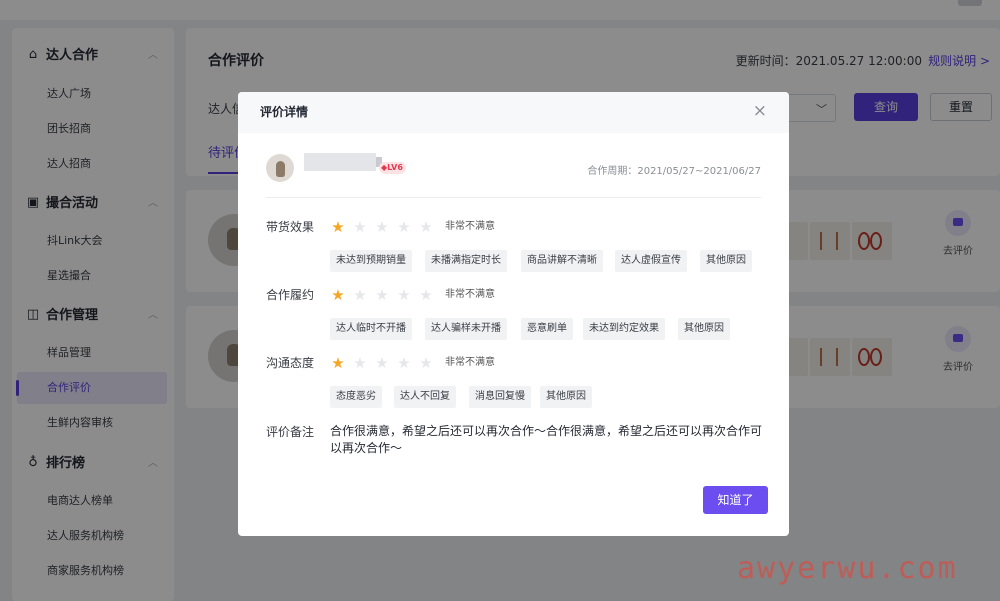  Describe the element at coordinates (735, 500) in the screenshot. I see `acknowledge-button: 知道了` at that location.